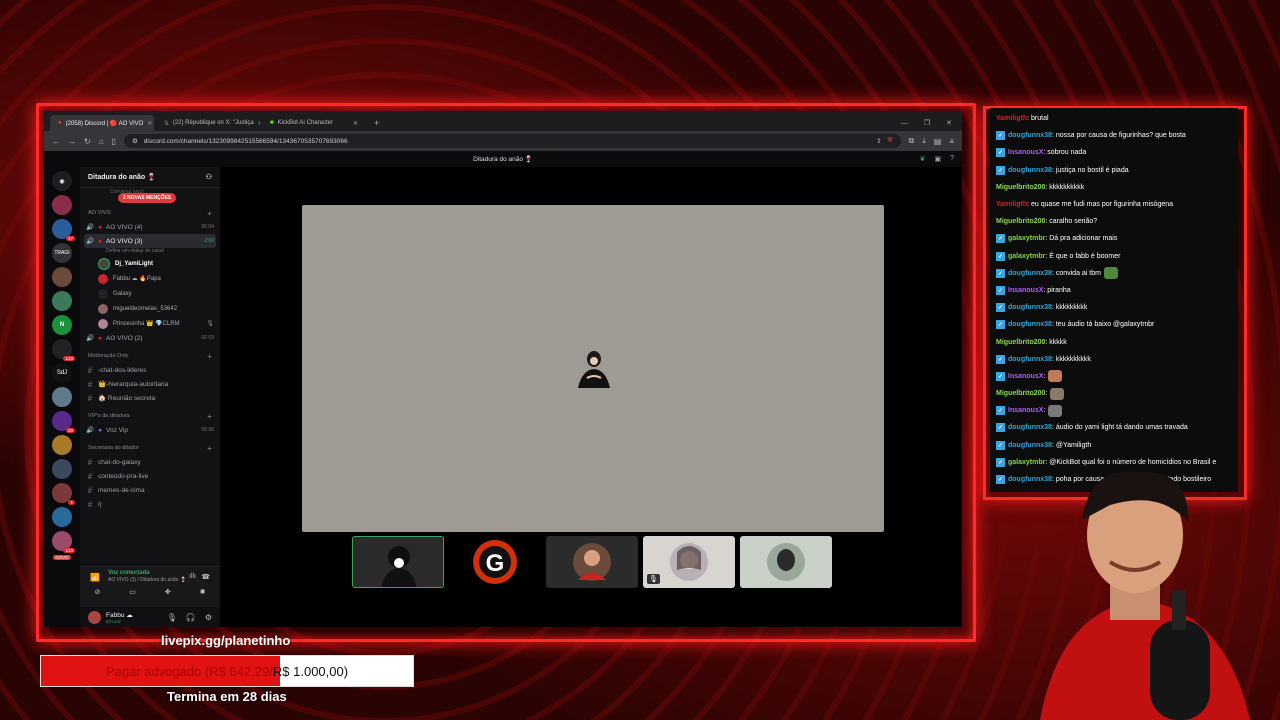 The image size is (1280, 720). I want to click on member-item: Princesinha 👑 💎CLRM 🎙, so click(150, 323).